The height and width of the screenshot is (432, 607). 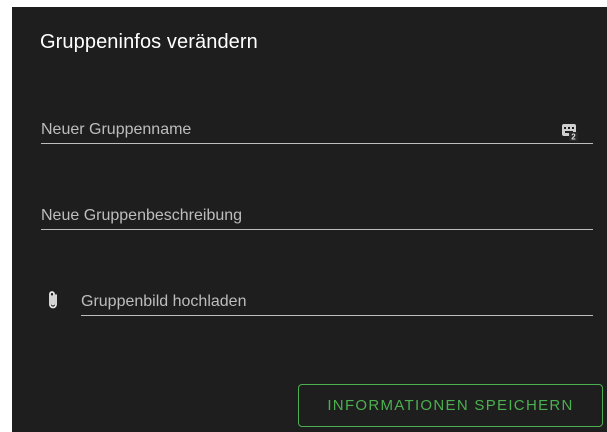 I want to click on group-description-input, so click(x=317, y=216).